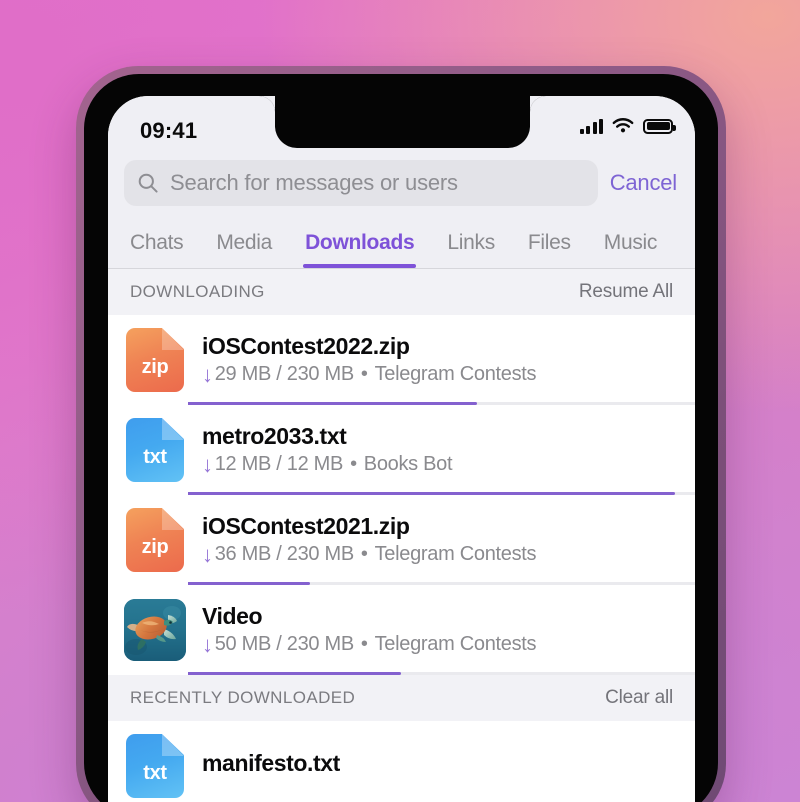 This screenshot has height=802, width=800. What do you see at coordinates (401, 268) in the screenshot?
I see `tab-bar-divider` at bounding box center [401, 268].